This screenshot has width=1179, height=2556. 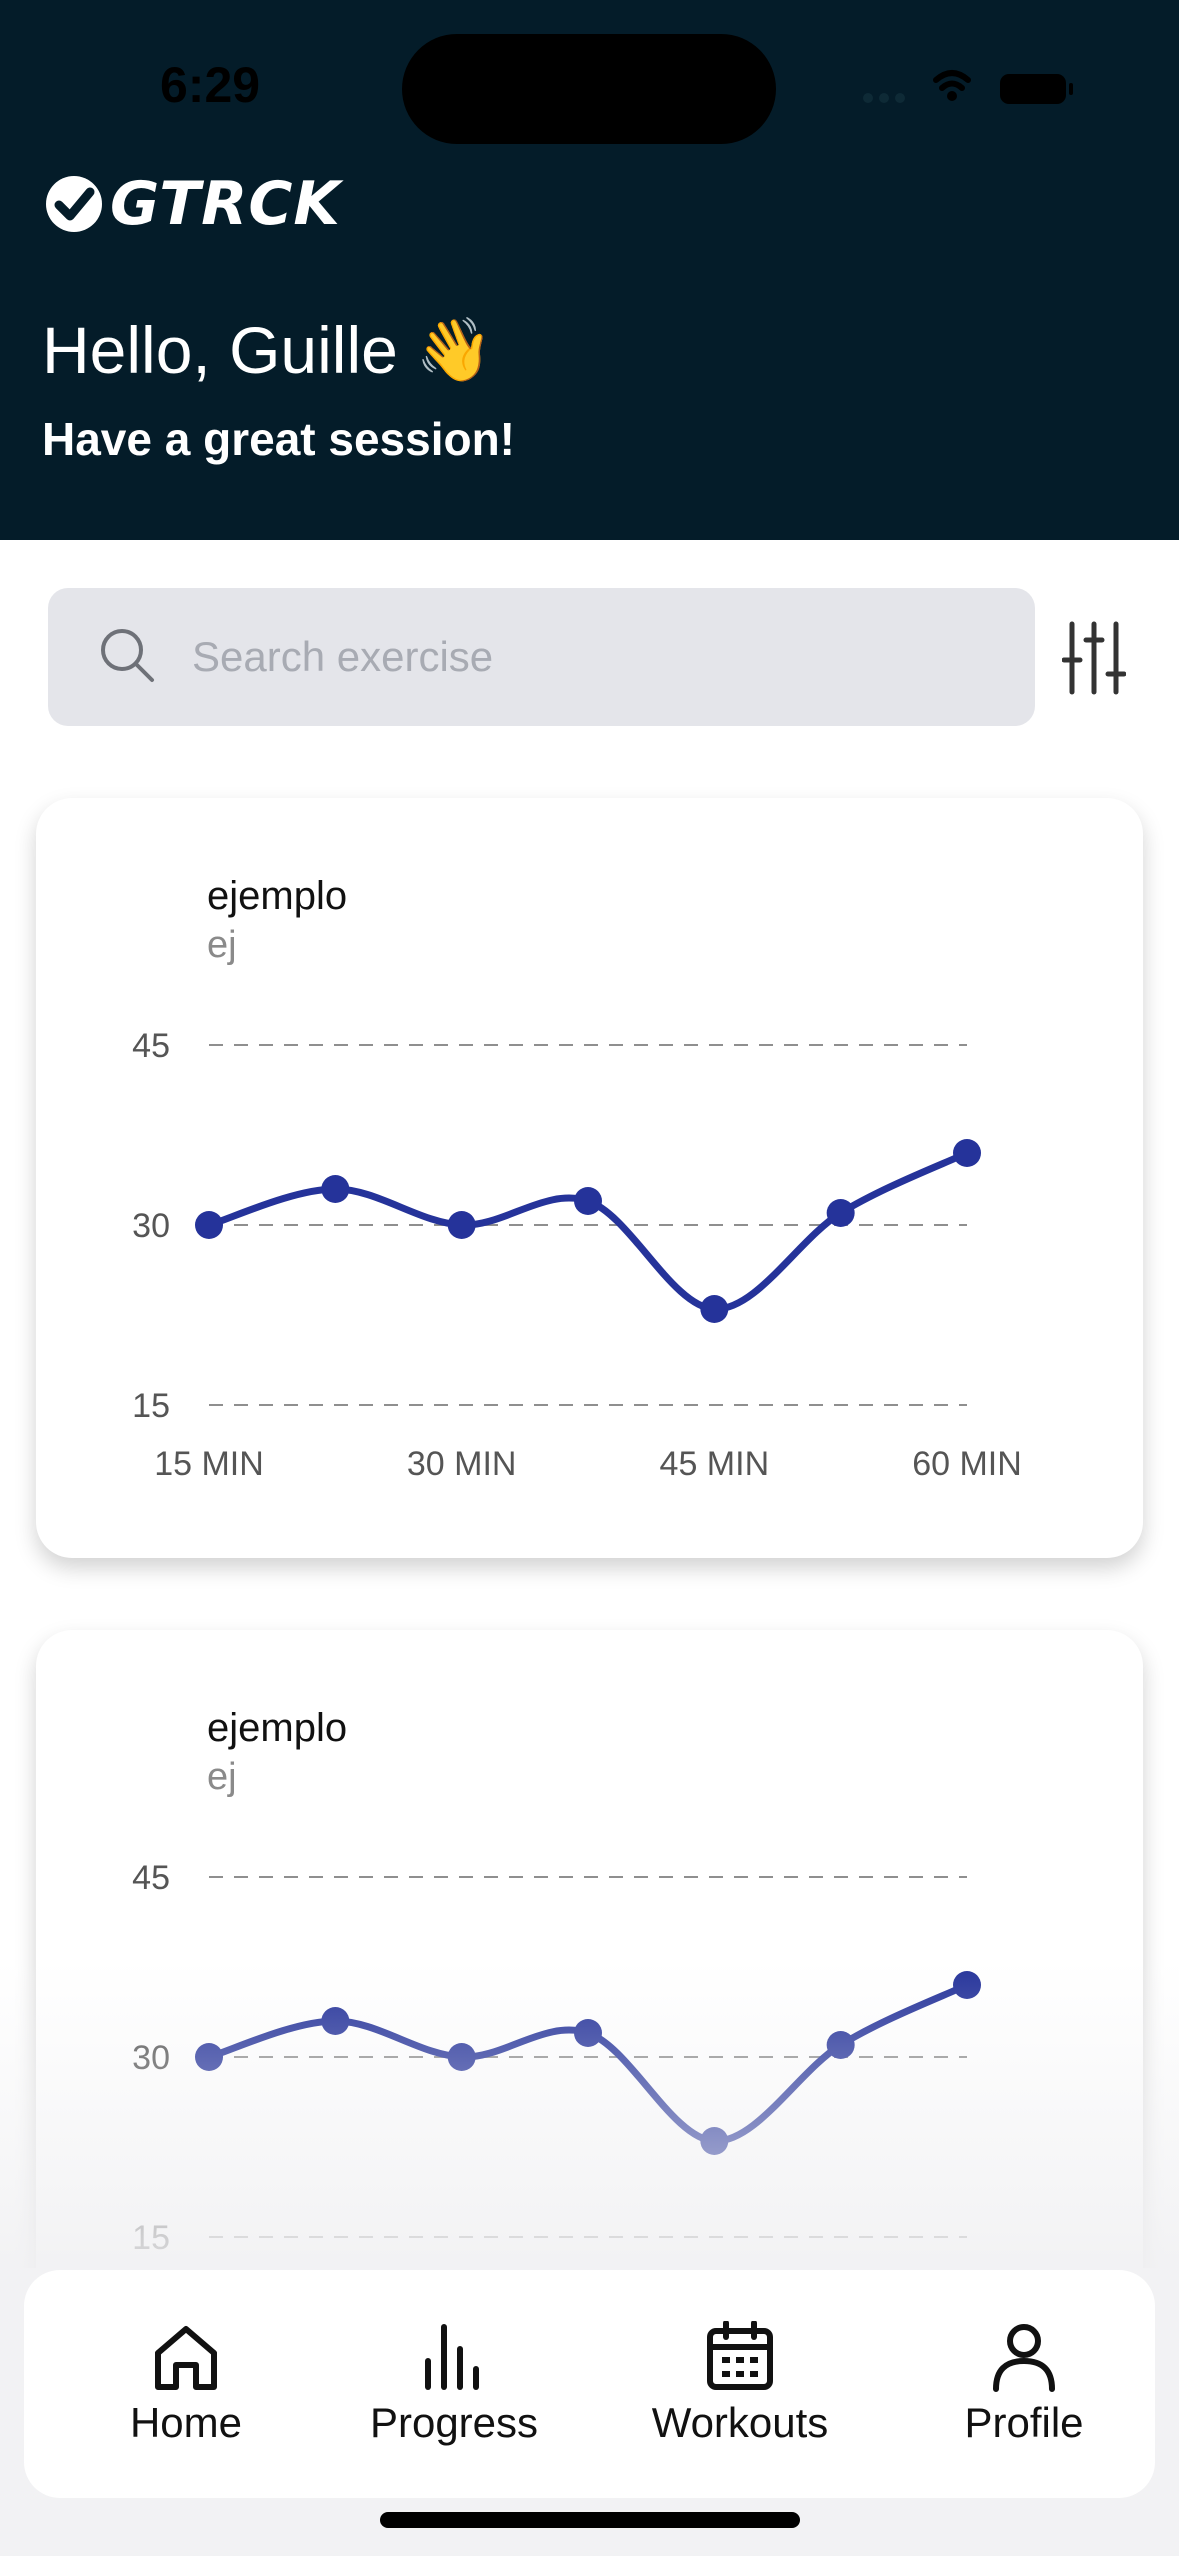 What do you see at coordinates (1033, 89) in the screenshot?
I see `battery-icon` at bounding box center [1033, 89].